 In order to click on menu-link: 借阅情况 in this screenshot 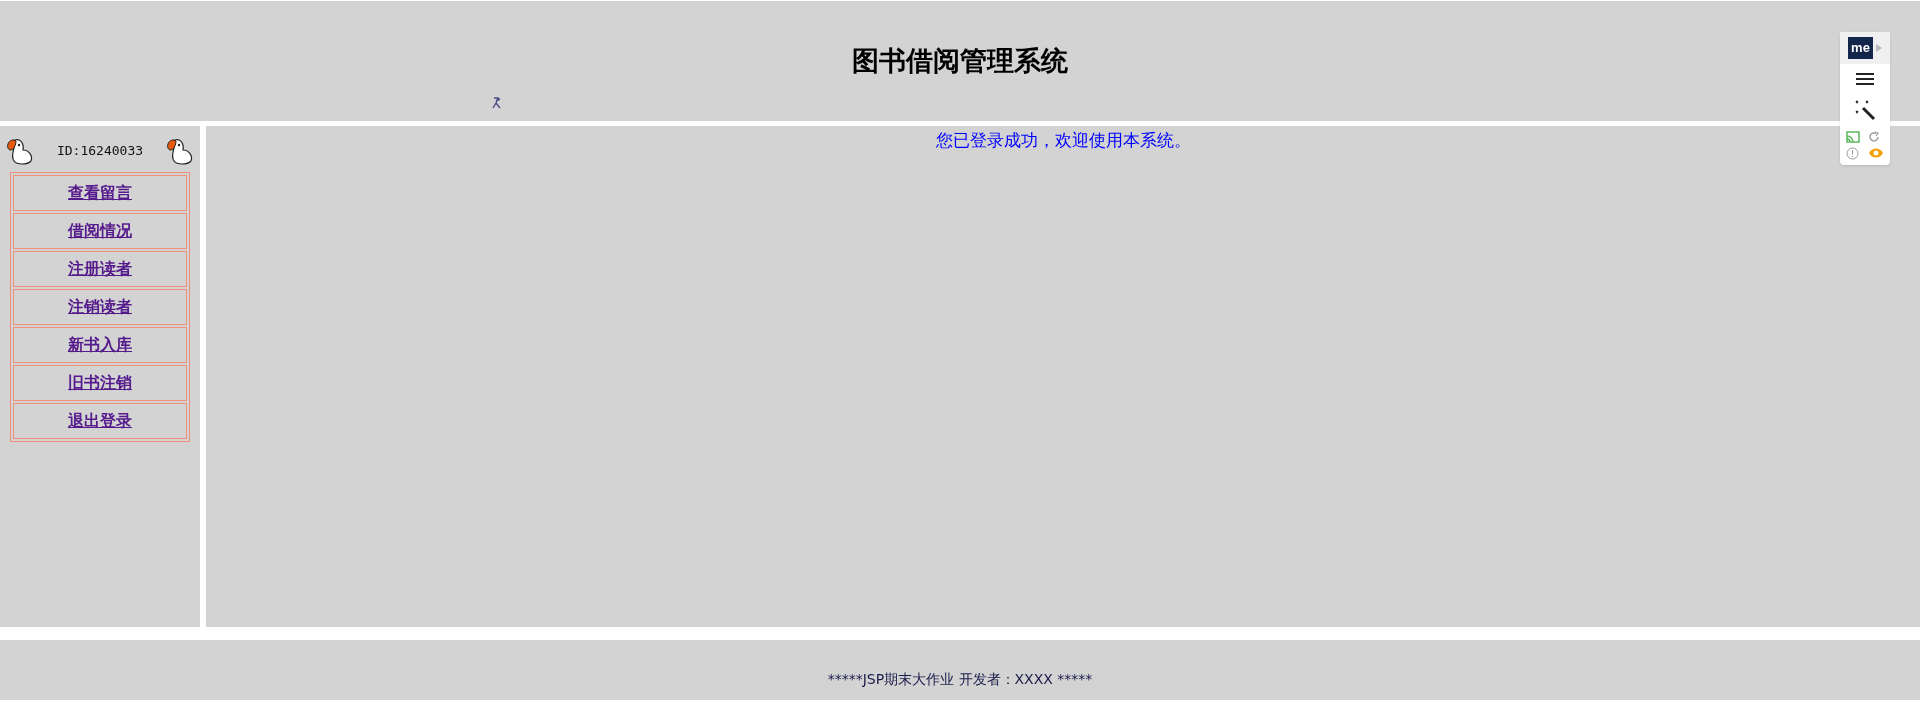, I will do `click(100, 231)`.